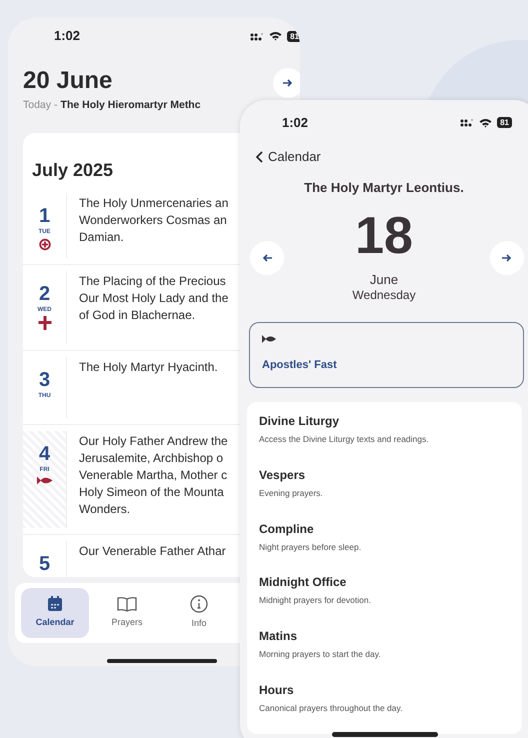 The width and height of the screenshot is (528, 738). What do you see at coordinates (384, 294) in the screenshot?
I see `weekday-label: Wednesday` at bounding box center [384, 294].